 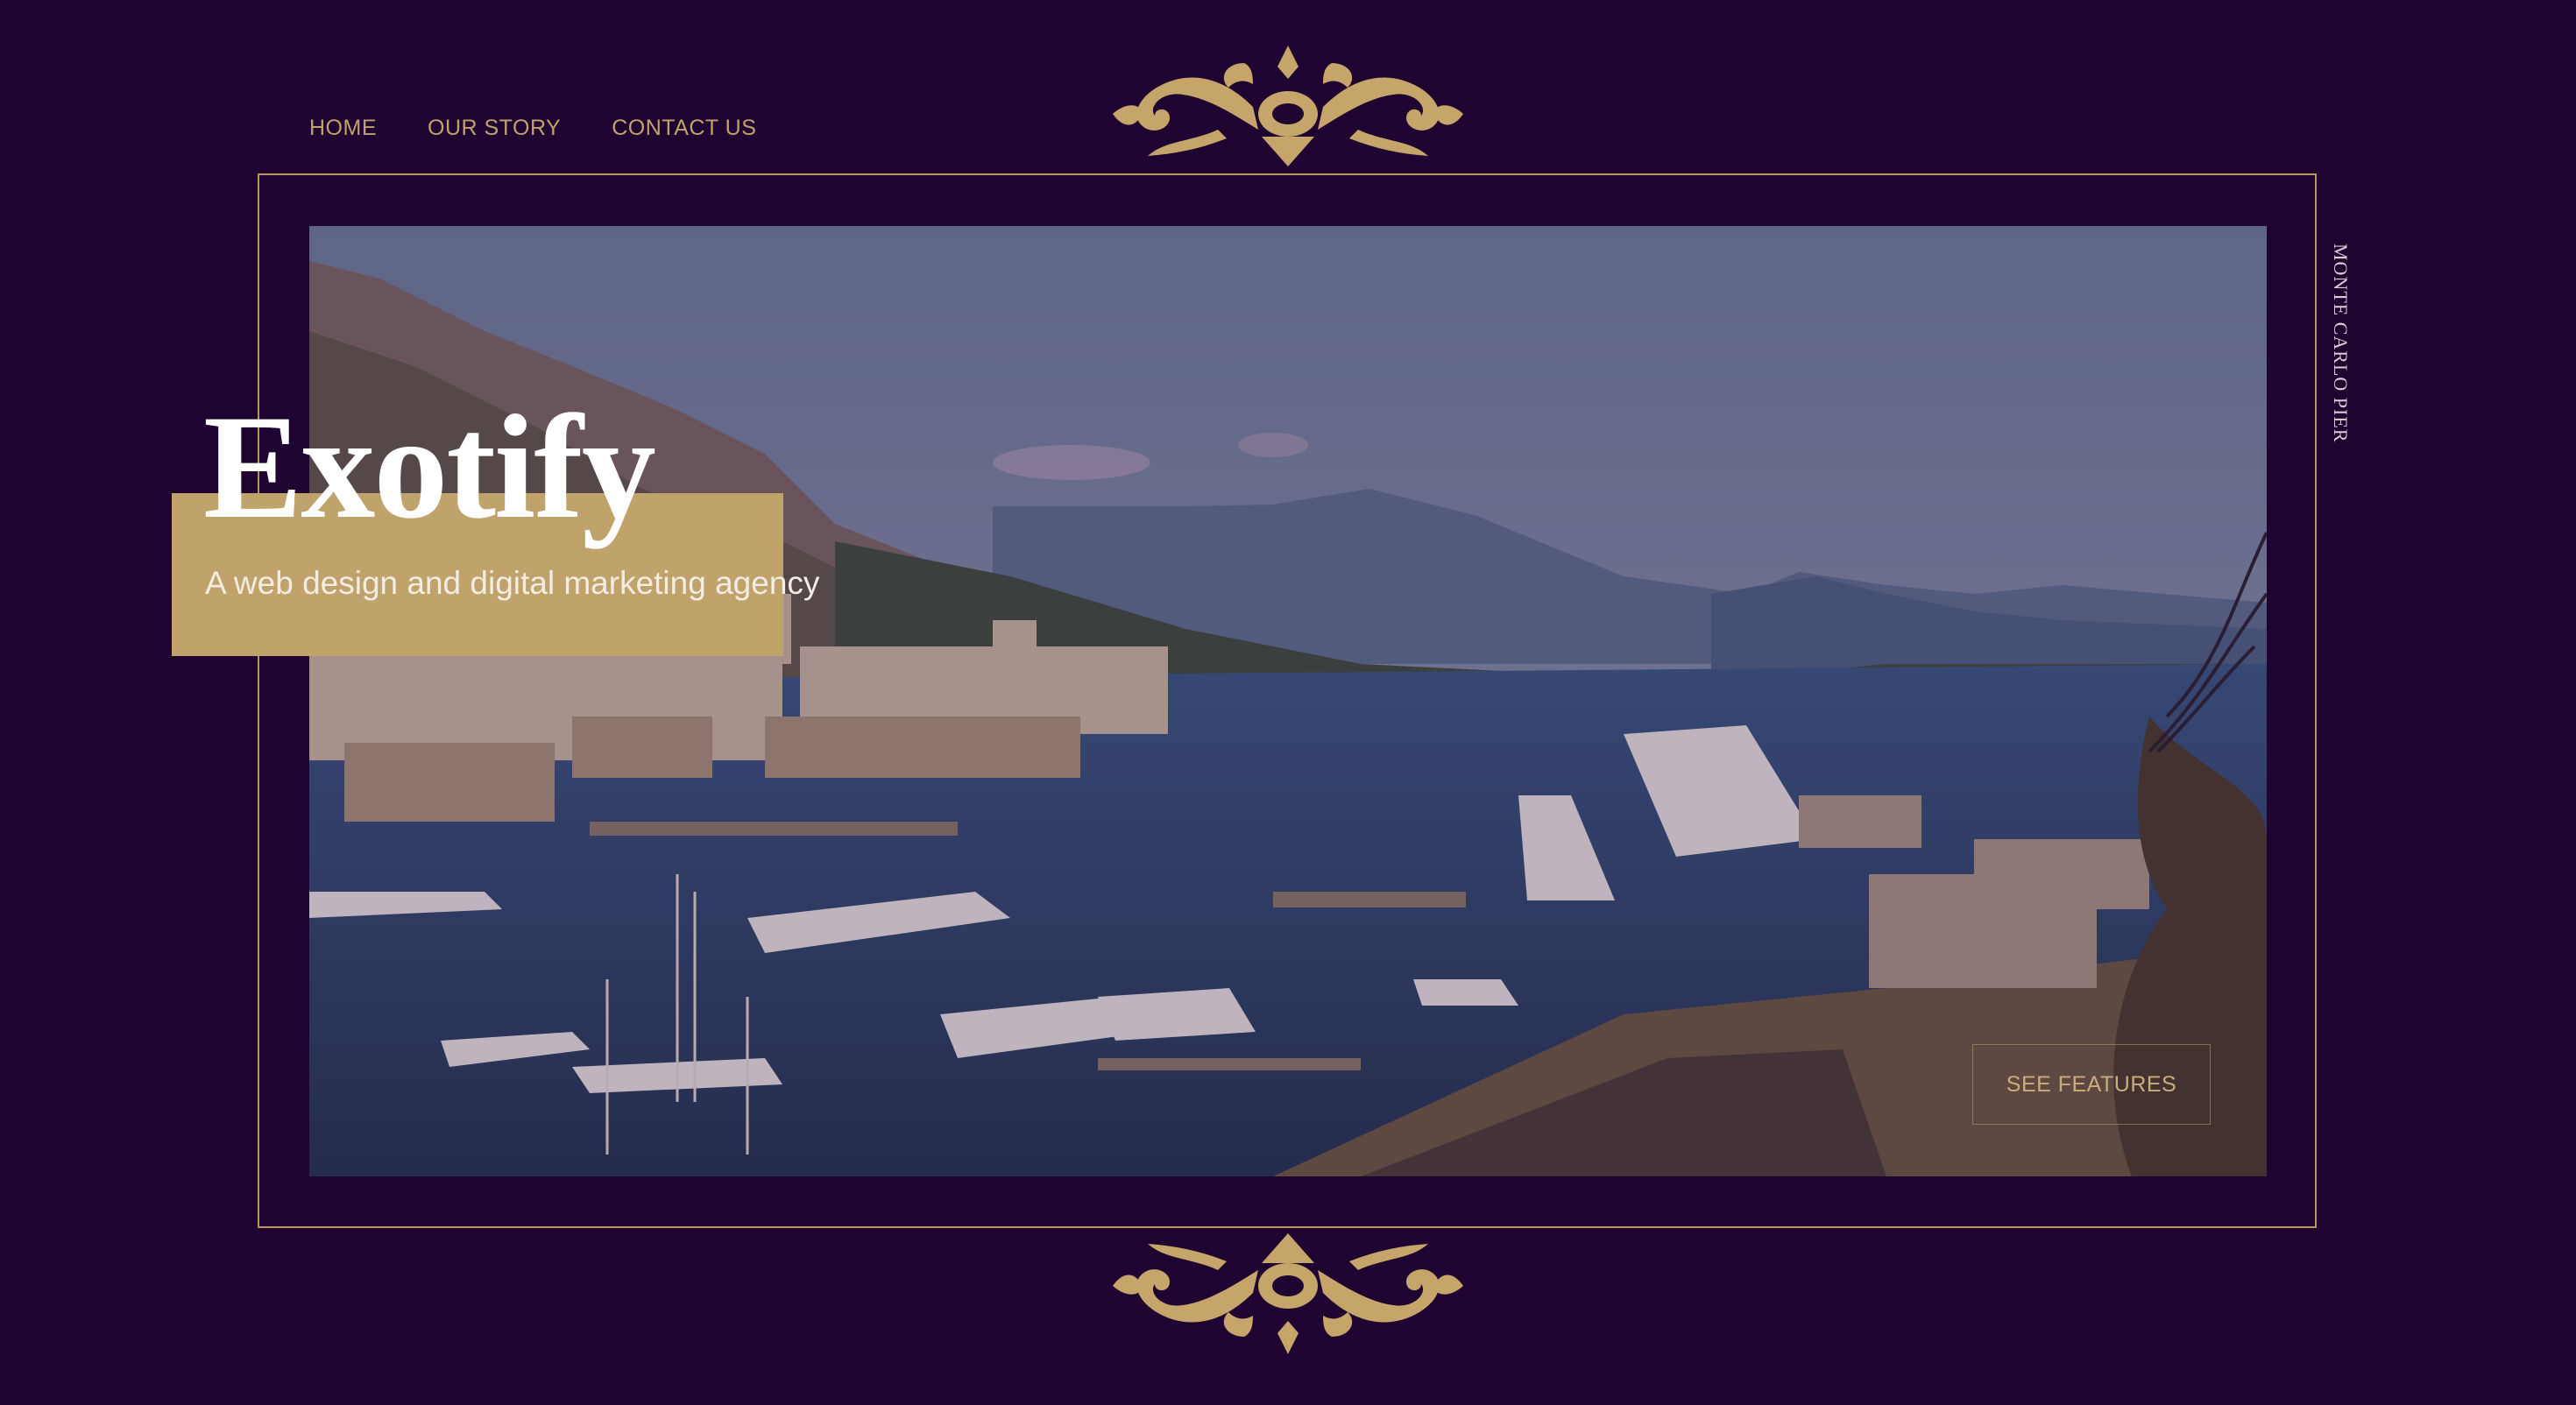 I want to click on location-label: MONTE CARLO PIER, so click(x=2341, y=343).